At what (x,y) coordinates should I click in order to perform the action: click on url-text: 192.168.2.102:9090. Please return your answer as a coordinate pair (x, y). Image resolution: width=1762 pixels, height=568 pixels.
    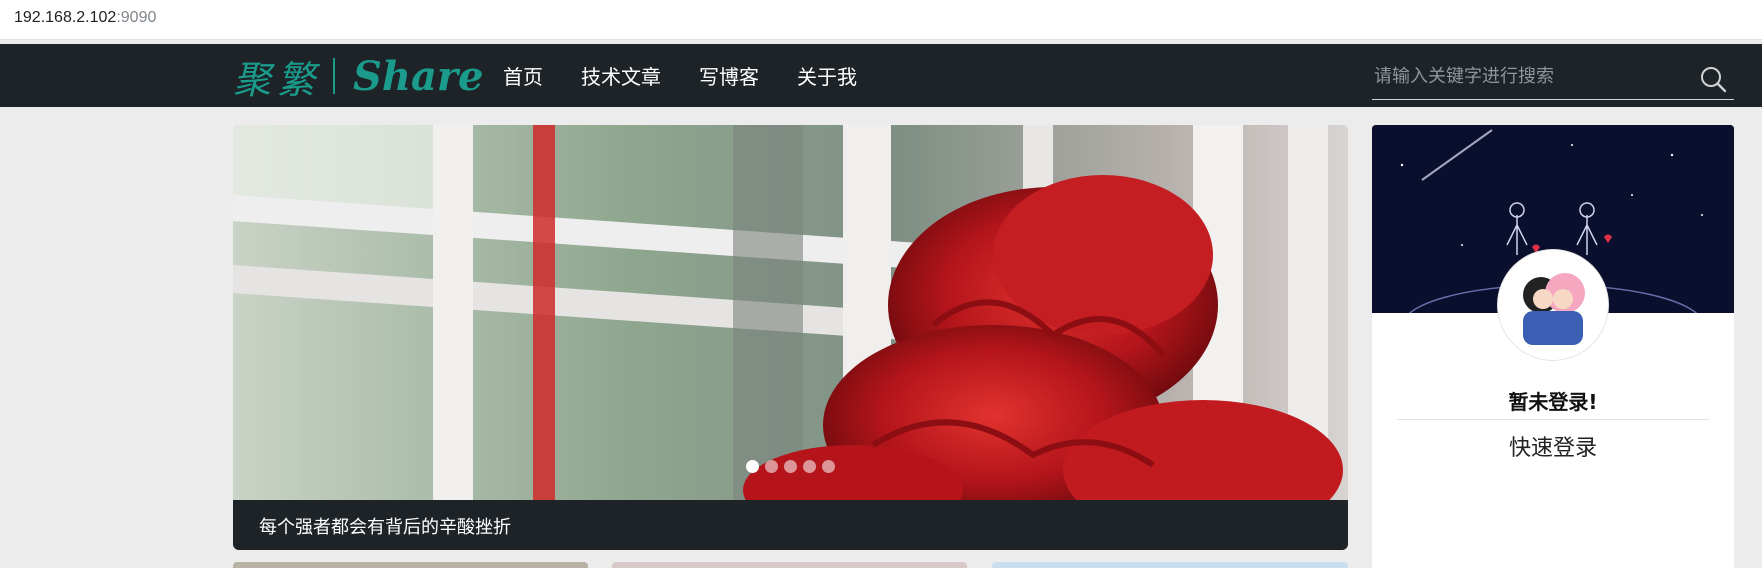
    Looking at the image, I should click on (85, 18).